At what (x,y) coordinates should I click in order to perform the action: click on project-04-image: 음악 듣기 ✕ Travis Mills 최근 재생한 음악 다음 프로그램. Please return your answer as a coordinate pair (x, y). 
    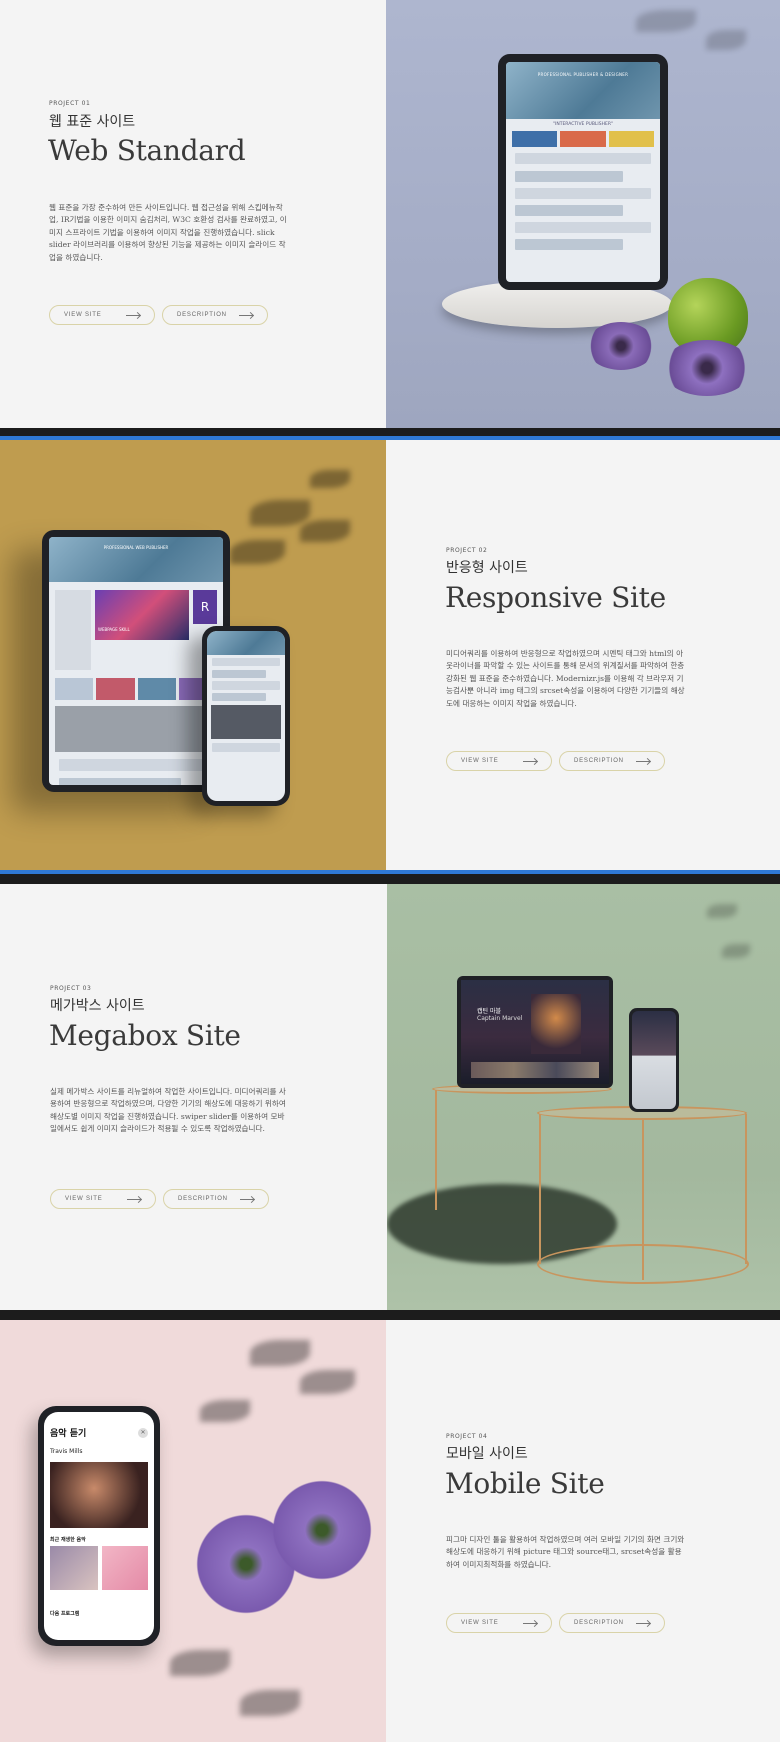
    Looking at the image, I should click on (193, 1531).